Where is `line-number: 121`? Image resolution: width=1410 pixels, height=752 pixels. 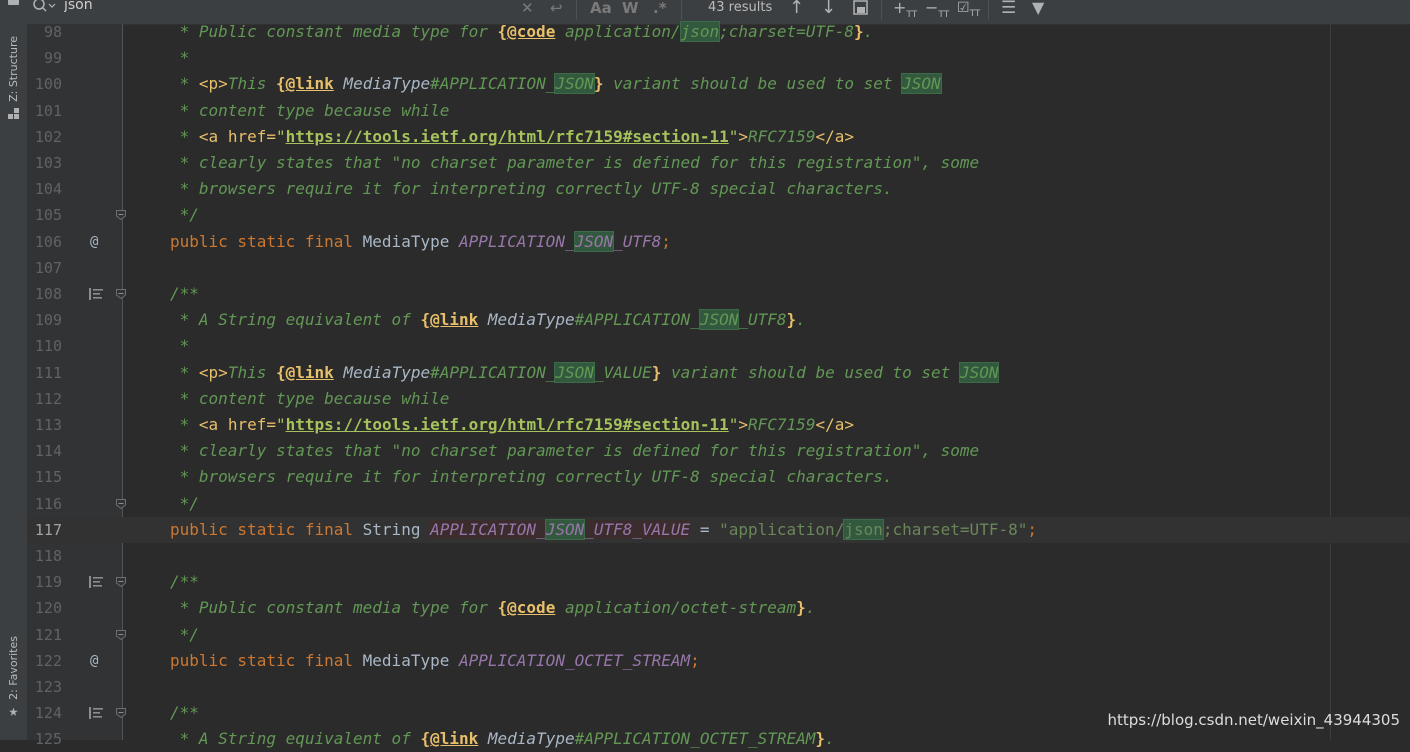
line-number: 121 is located at coordinates (48, 634).